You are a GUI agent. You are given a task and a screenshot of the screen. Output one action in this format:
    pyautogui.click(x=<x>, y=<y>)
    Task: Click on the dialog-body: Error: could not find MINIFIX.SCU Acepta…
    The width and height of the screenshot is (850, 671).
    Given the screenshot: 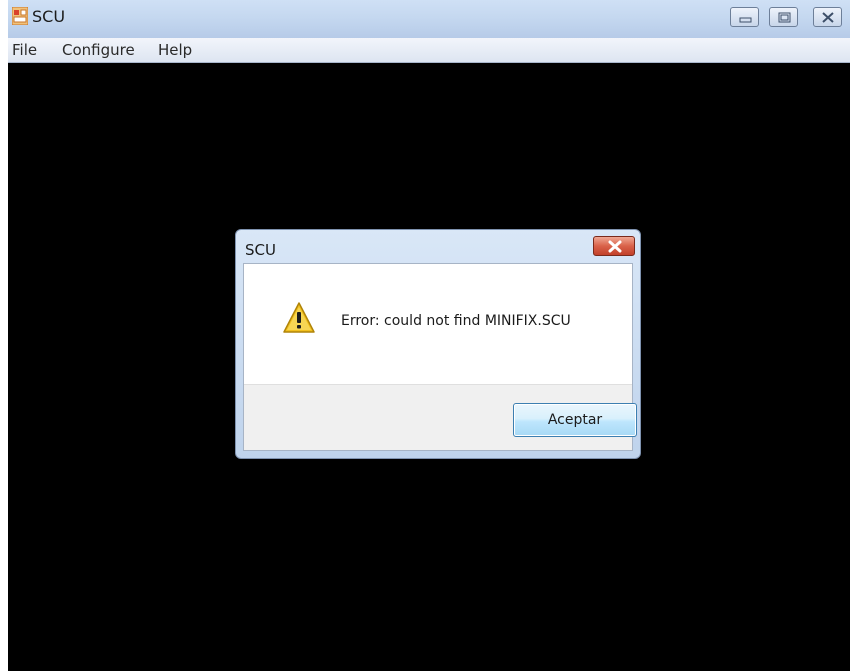 What is the action you would take?
    pyautogui.click(x=440, y=357)
    